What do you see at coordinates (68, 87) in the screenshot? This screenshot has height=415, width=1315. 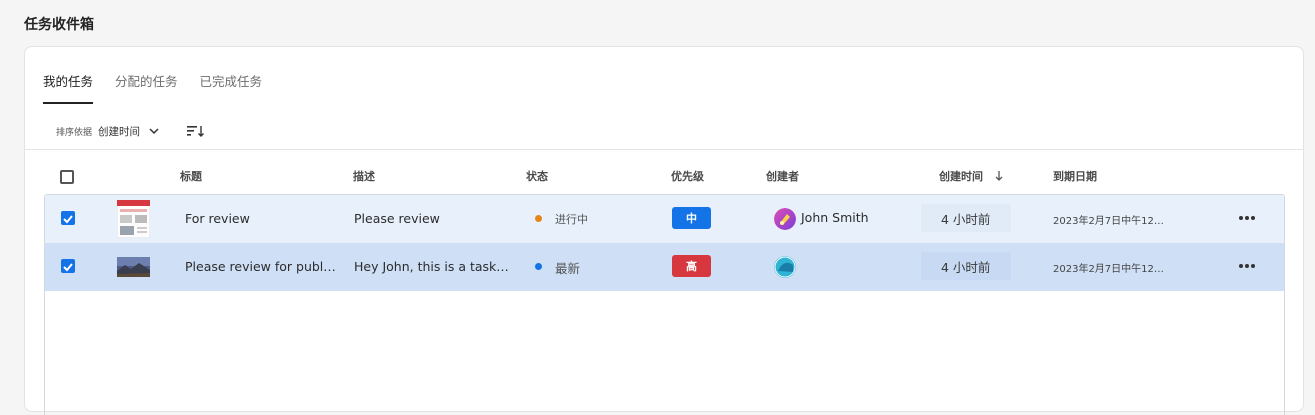 I see `tab-my-tasks: 我的任务` at bounding box center [68, 87].